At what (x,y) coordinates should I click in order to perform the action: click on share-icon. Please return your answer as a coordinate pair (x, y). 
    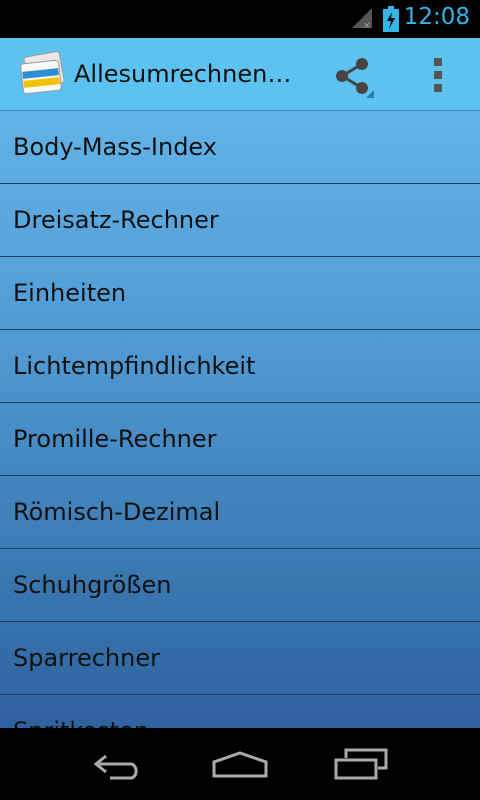
    Looking at the image, I should click on (354, 78).